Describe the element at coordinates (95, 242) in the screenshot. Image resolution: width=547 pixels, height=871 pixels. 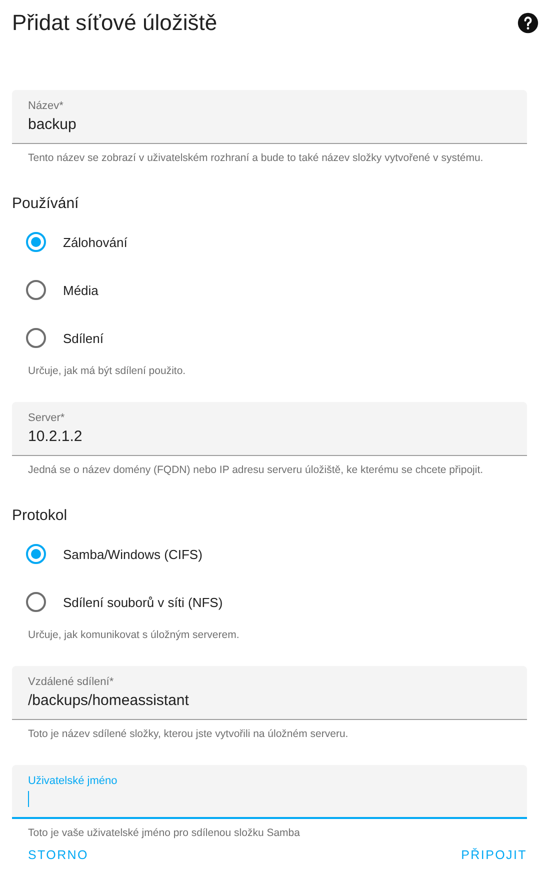
I see `radio-label: Zálohování` at that location.